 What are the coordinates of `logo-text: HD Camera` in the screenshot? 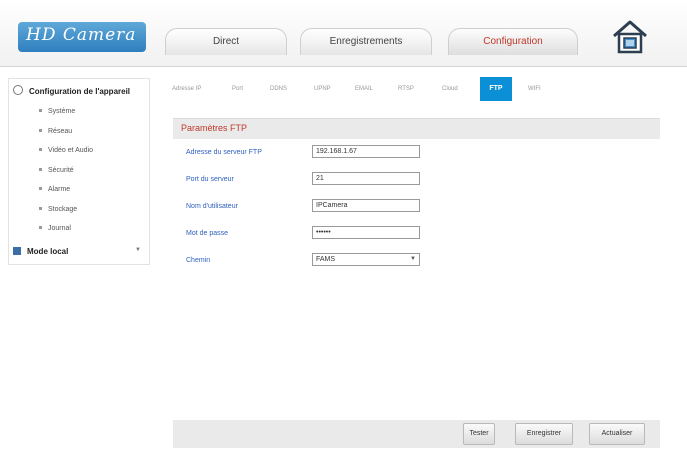 It's located at (81, 35).